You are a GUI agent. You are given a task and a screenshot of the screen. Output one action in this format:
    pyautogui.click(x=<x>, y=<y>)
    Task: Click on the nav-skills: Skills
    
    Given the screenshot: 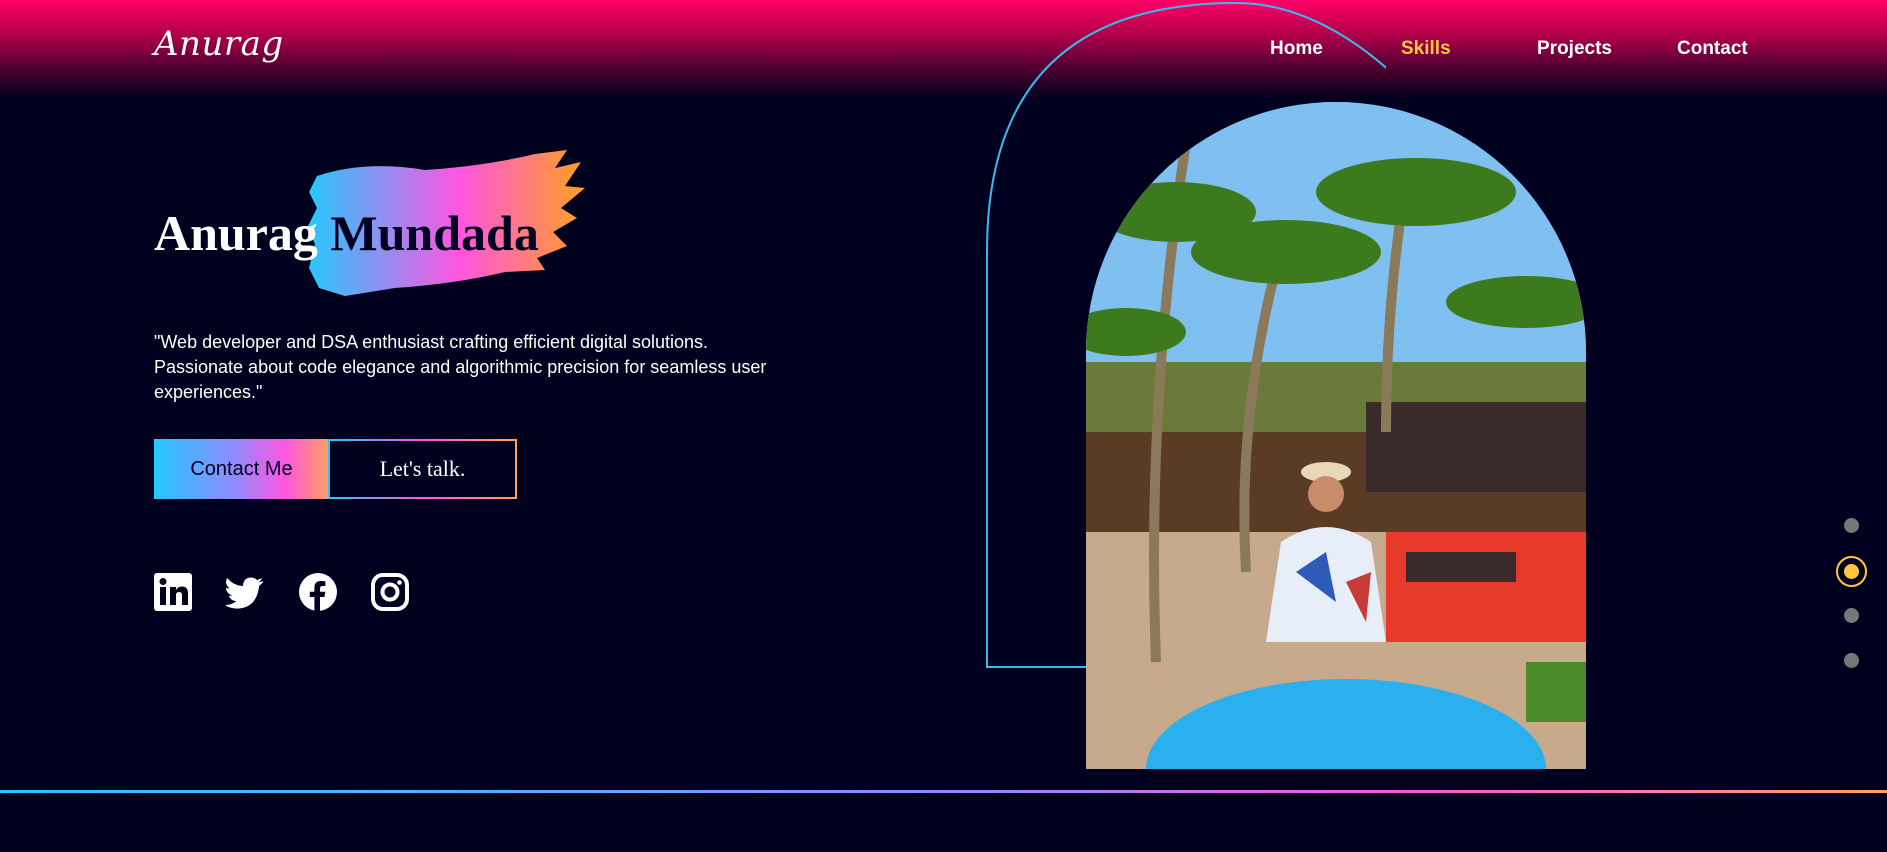 What is the action you would take?
    pyautogui.click(x=1426, y=49)
    